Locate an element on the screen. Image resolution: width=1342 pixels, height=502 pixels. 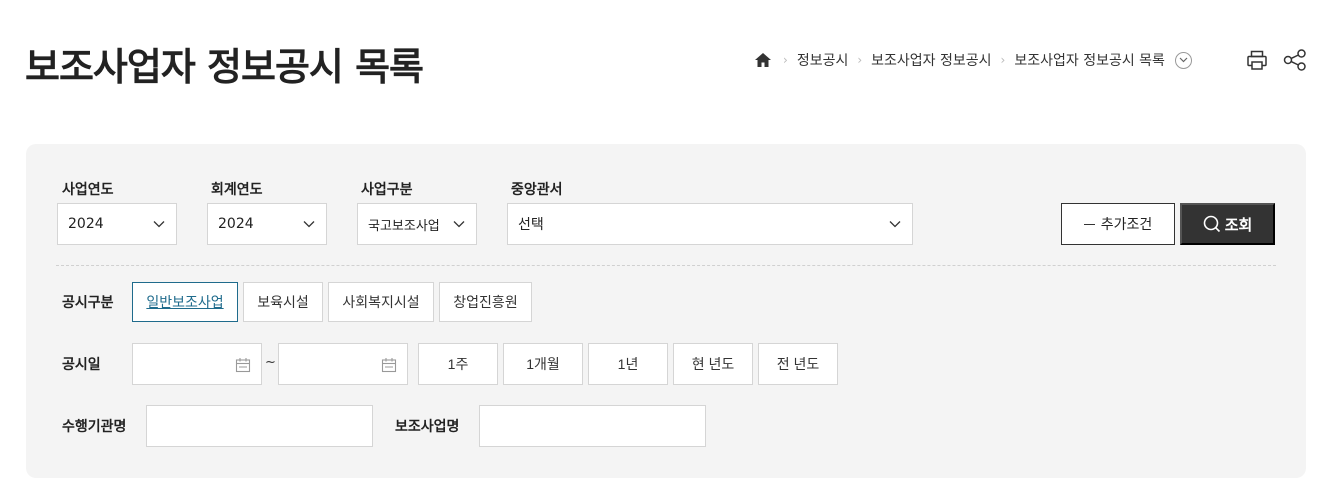
business-type-label: 사업구분 is located at coordinates (387, 190).